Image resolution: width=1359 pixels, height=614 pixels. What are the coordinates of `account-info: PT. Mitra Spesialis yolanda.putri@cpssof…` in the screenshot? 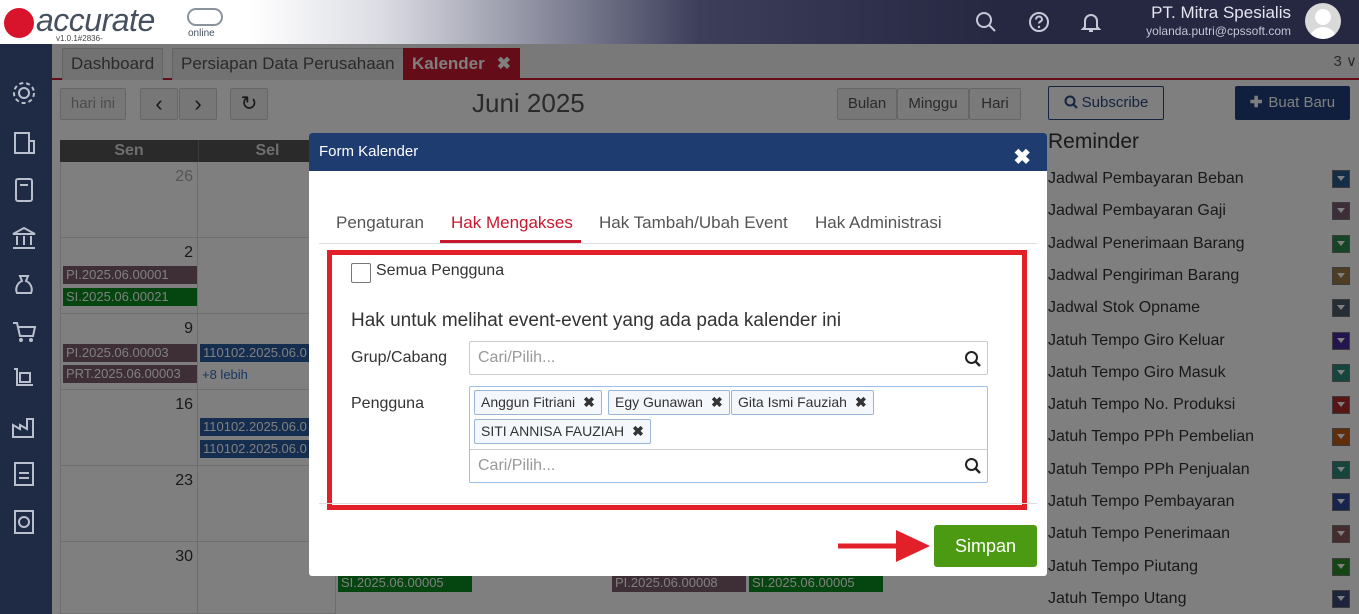 It's located at (1218, 20).